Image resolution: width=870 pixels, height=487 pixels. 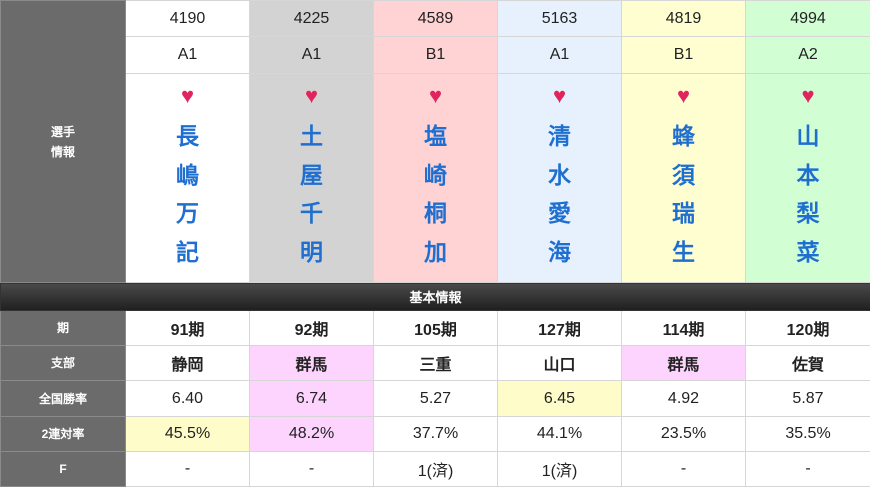 What do you see at coordinates (63, 328) in the screenshot?
I see `term-label: 期` at bounding box center [63, 328].